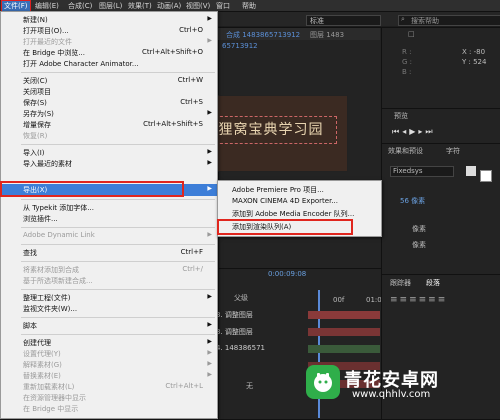  What do you see at coordinates (323, 382) in the screenshot?
I see `watermark-logo-icon` at bounding box center [323, 382].